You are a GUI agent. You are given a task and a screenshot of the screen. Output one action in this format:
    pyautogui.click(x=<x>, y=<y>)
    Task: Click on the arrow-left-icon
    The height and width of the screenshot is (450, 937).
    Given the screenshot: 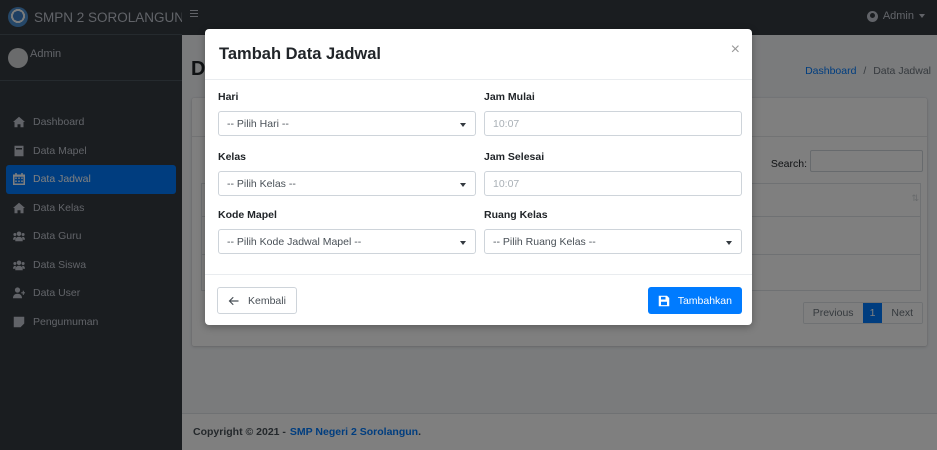 What is the action you would take?
    pyautogui.click(x=234, y=301)
    